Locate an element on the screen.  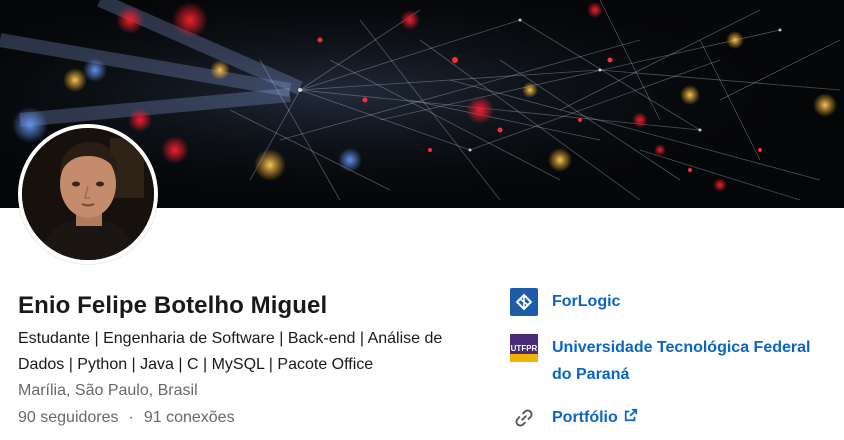
portfolio-label: Portfólio is located at coordinates (585, 417).